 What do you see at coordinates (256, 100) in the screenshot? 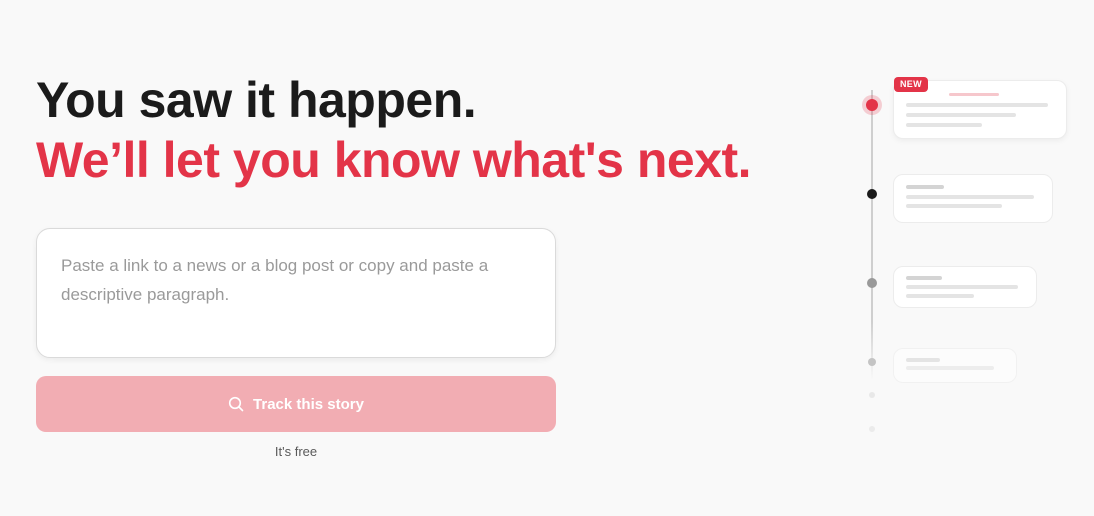
I see `headline-line-1: You saw it happen.` at bounding box center [256, 100].